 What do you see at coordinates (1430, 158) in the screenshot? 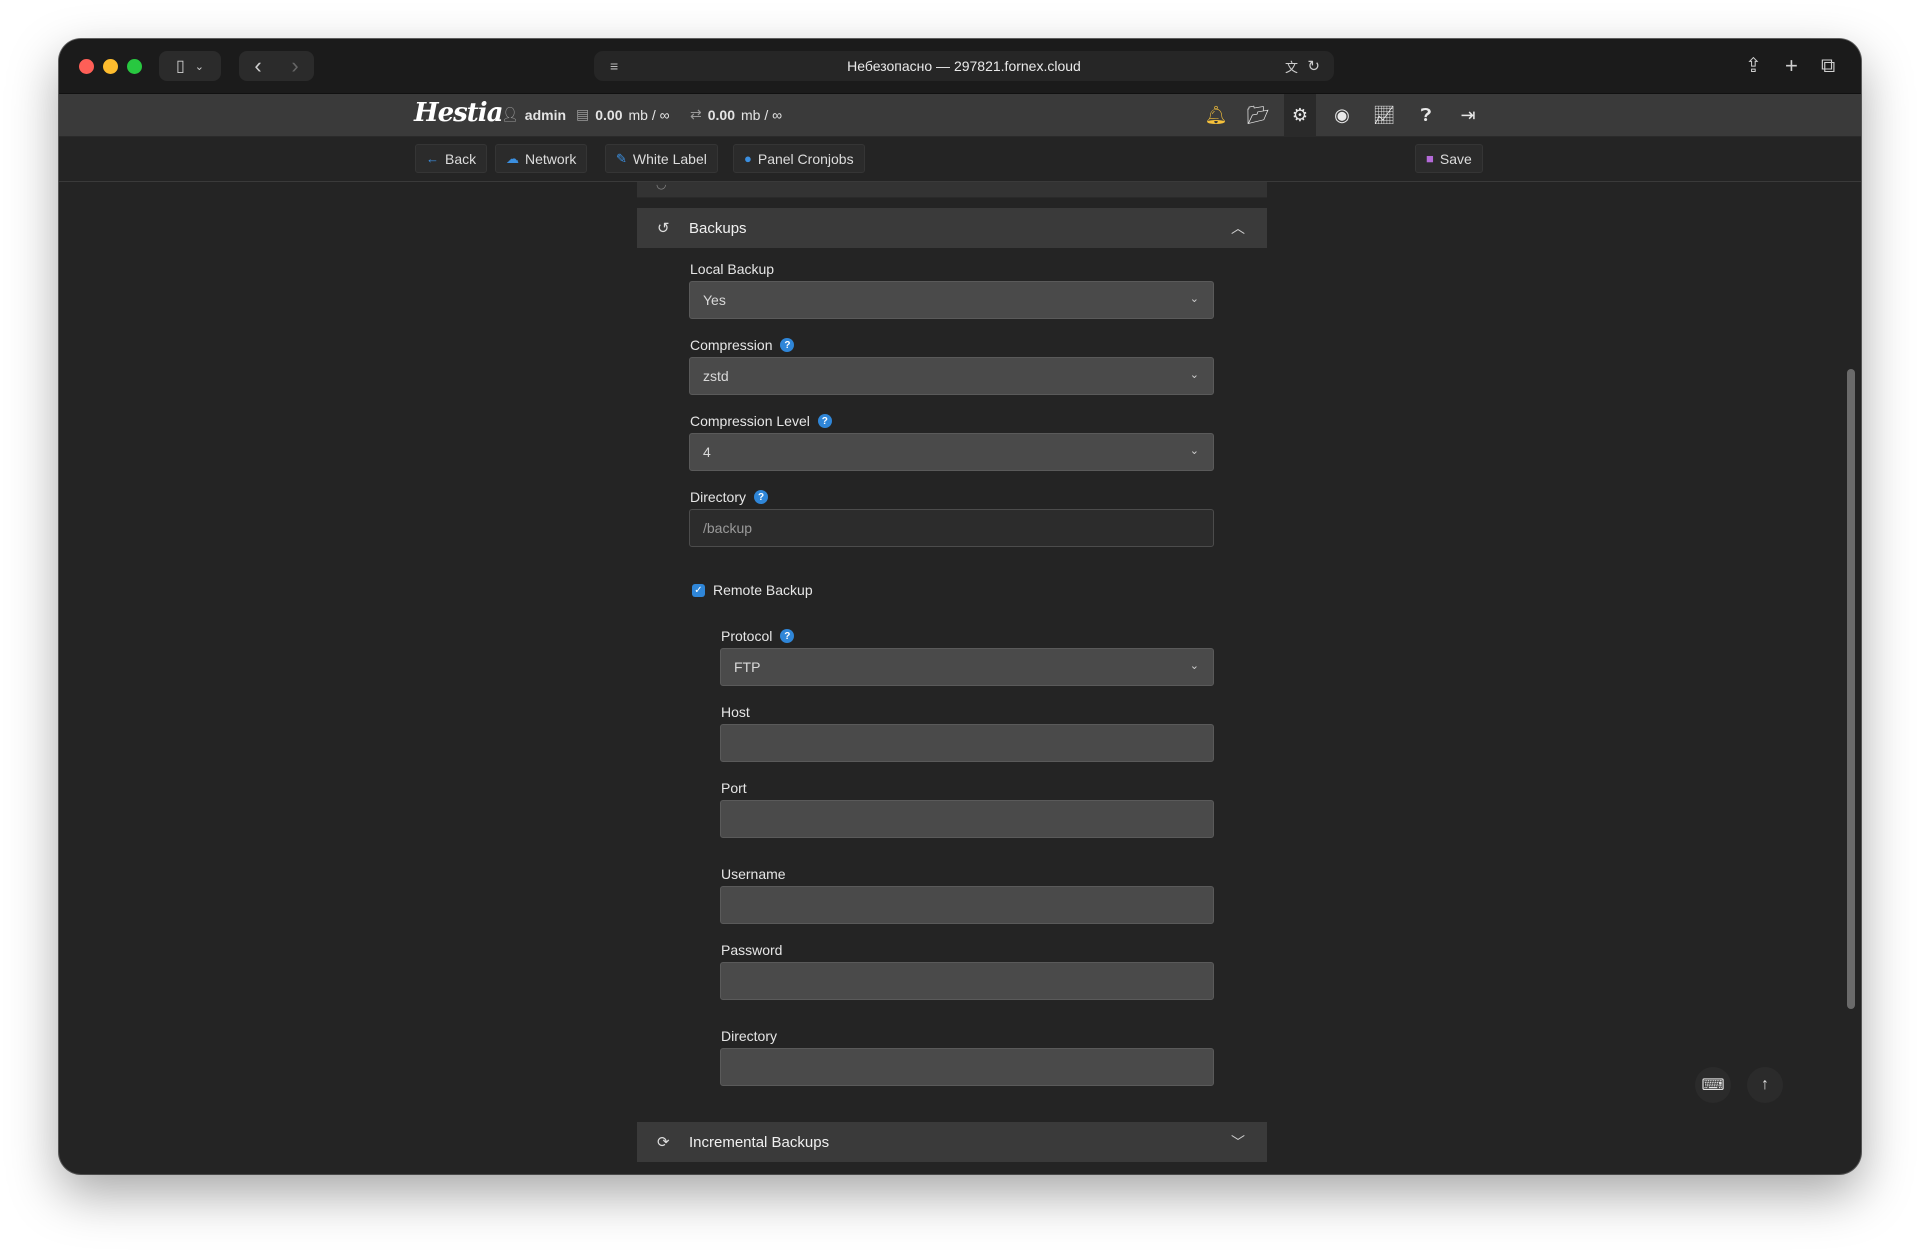
I see `floppy-icon: ■` at bounding box center [1430, 158].